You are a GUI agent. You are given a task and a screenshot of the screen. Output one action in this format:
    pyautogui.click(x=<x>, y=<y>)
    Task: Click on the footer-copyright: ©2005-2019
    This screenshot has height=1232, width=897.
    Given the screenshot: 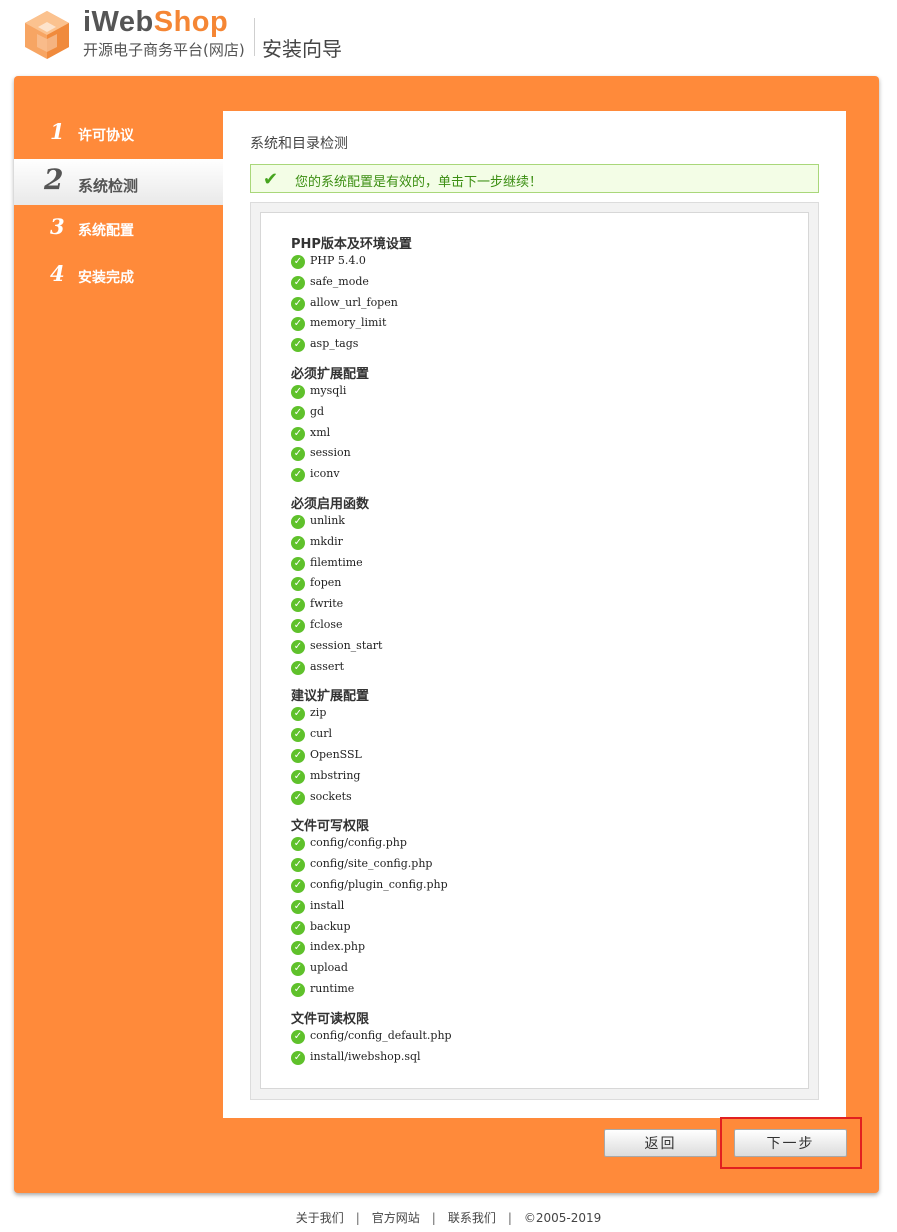 What is the action you would take?
    pyautogui.click(x=562, y=1218)
    